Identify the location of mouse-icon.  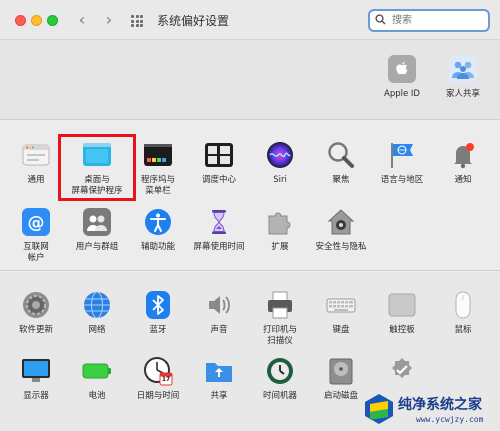
(463, 305).